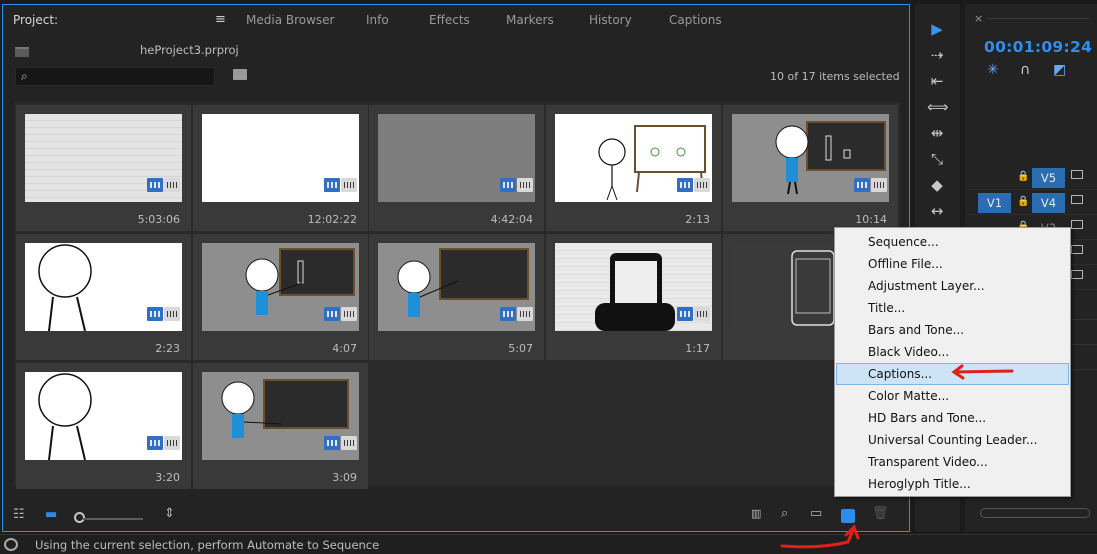  Describe the element at coordinates (1048, 203) in the screenshot. I see `track-label: V4` at that location.